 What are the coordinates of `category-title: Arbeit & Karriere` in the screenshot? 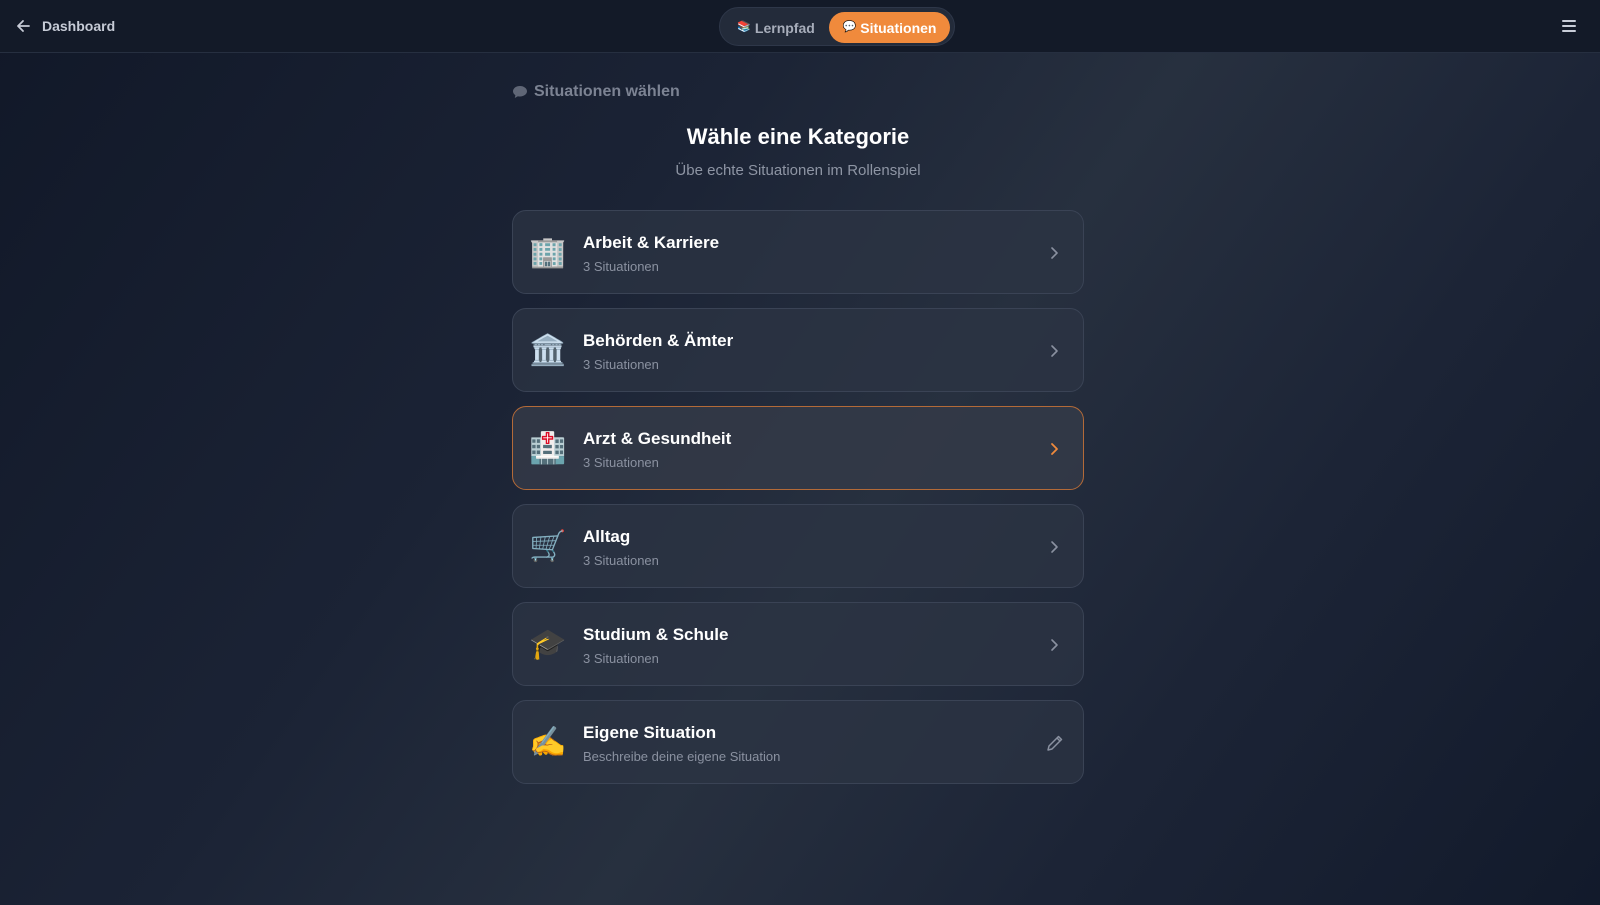 It's located at (651, 242).